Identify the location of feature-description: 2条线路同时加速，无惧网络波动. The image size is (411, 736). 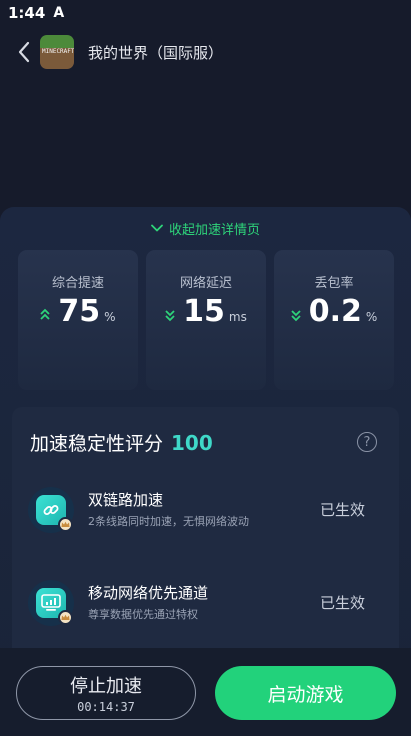
(168, 521).